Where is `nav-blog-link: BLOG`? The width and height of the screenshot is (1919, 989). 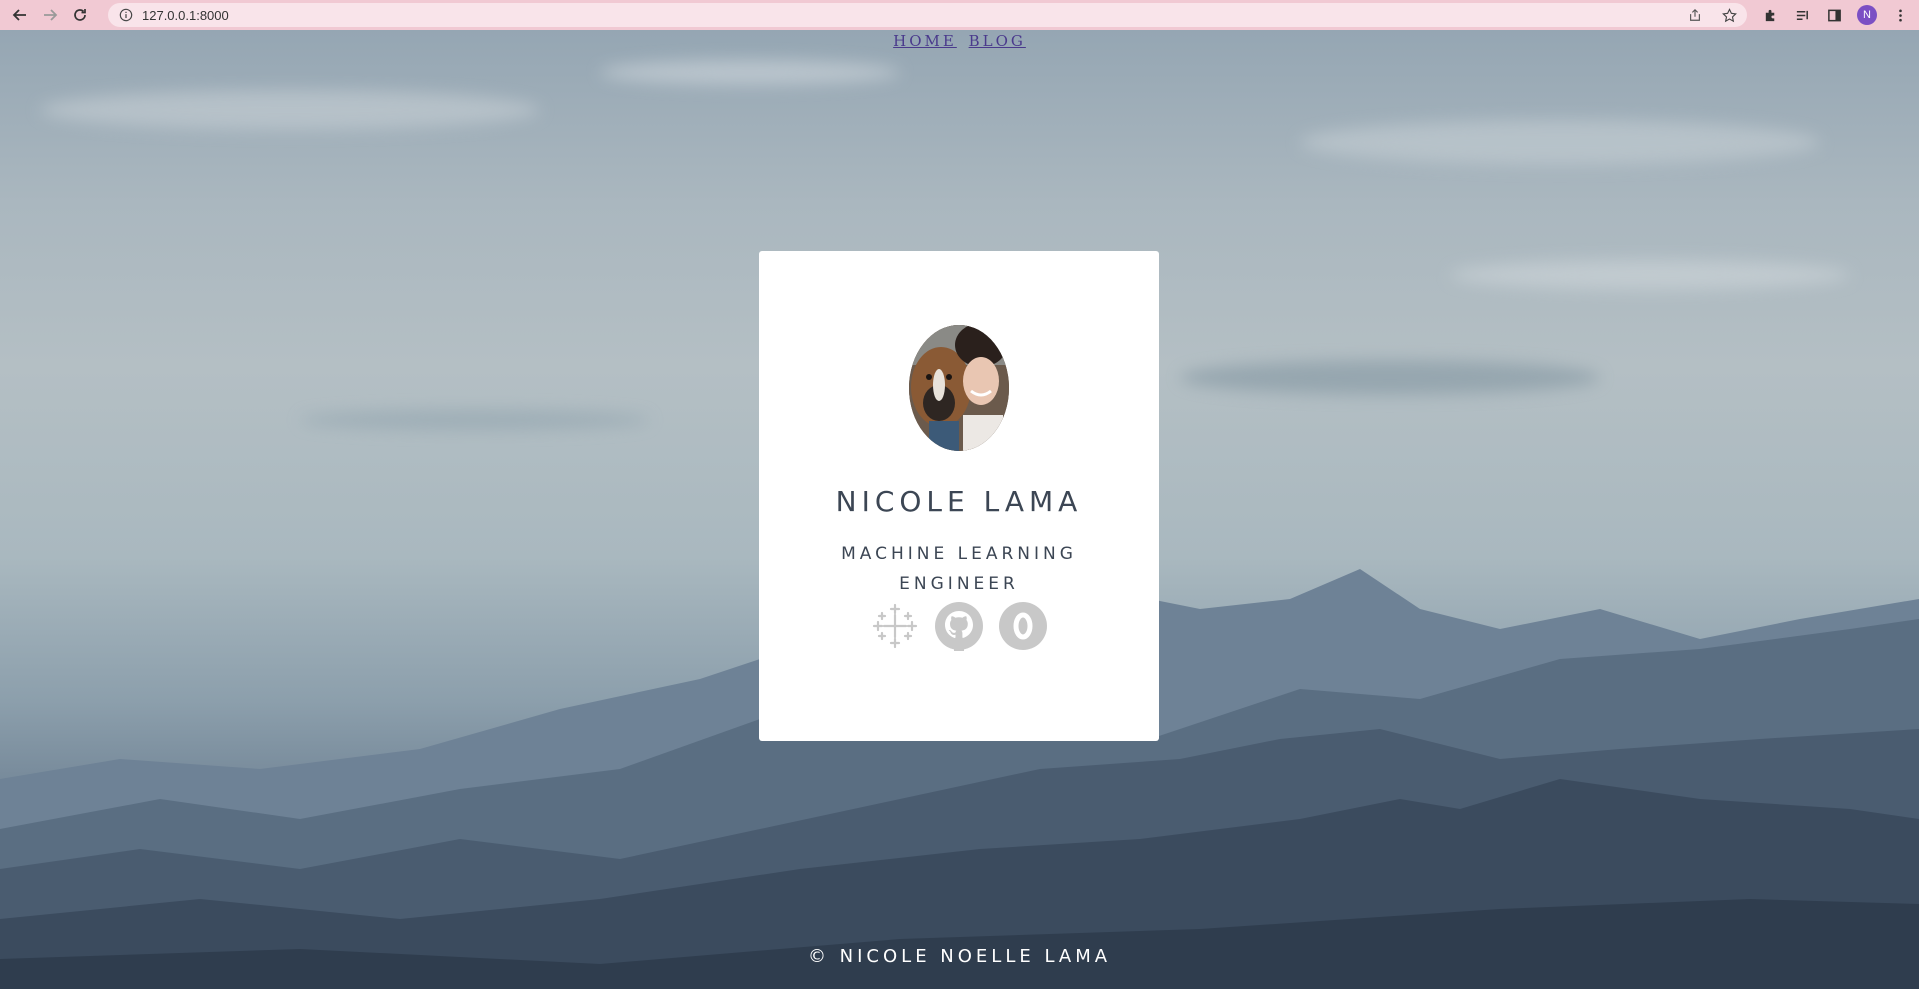
nav-blog-link: BLOG is located at coordinates (997, 41).